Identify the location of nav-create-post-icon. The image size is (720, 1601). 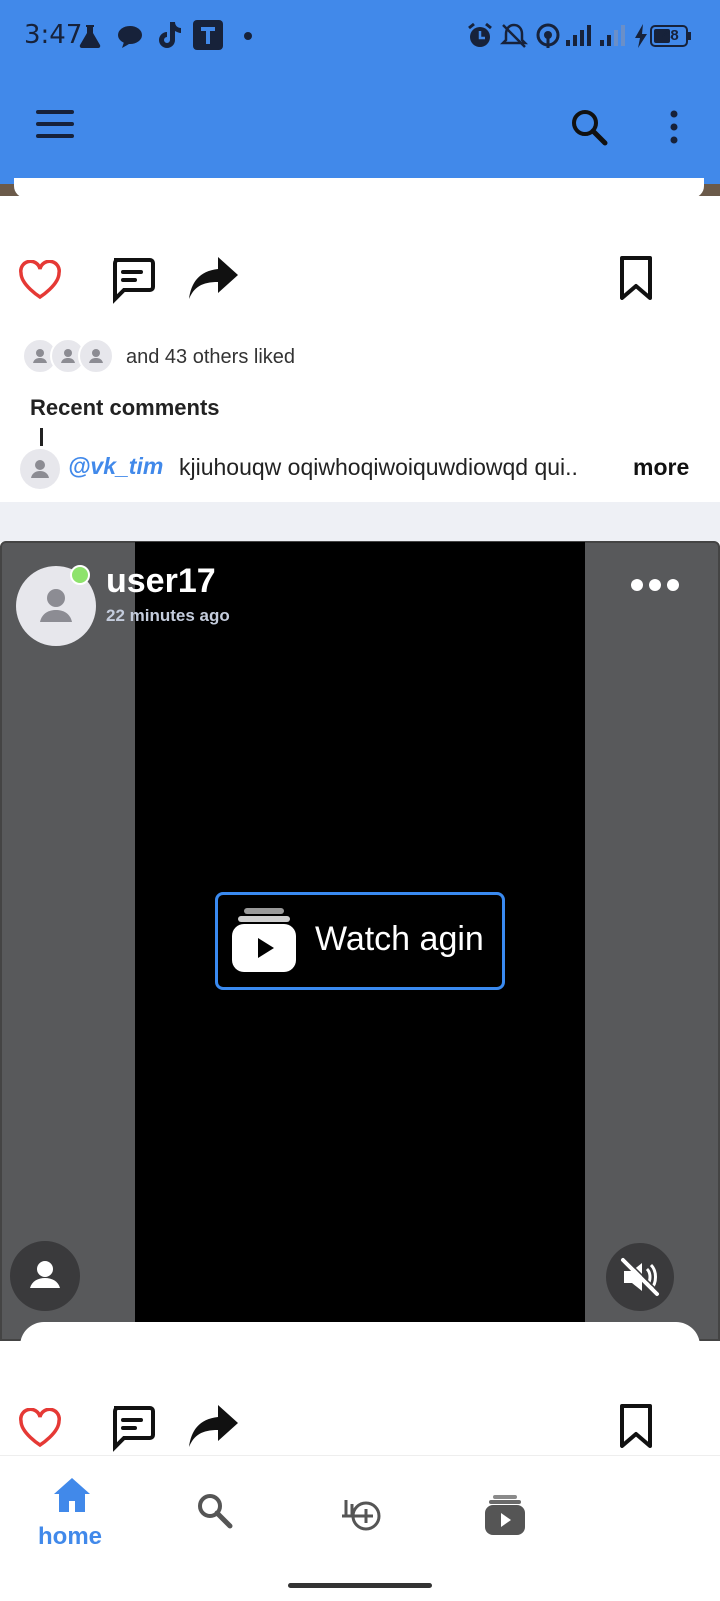
(361, 1513).